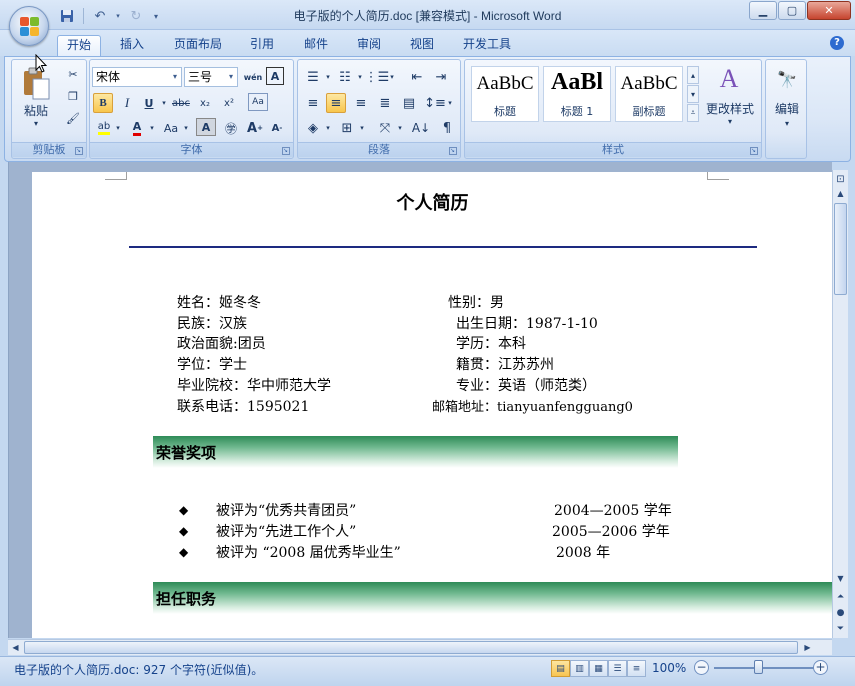 The width and height of the screenshot is (855, 686). I want to click on tab-page-layout: 页面布局, so click(198, 46).